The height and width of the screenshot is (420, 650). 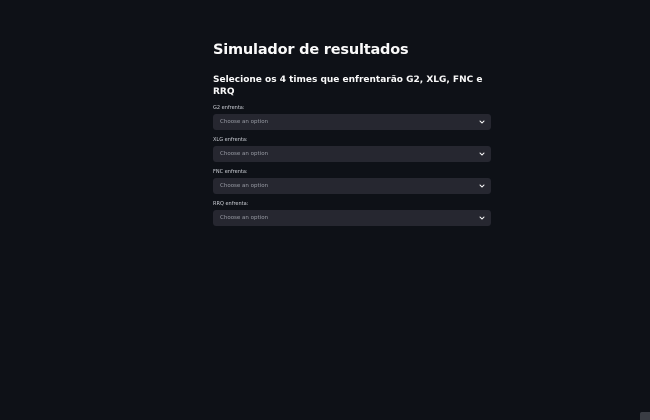 What do you see at coordinates (311, 50) in the screenshot?
I see `page-title: Simulador de resultados` at bounding box center [311, 50].